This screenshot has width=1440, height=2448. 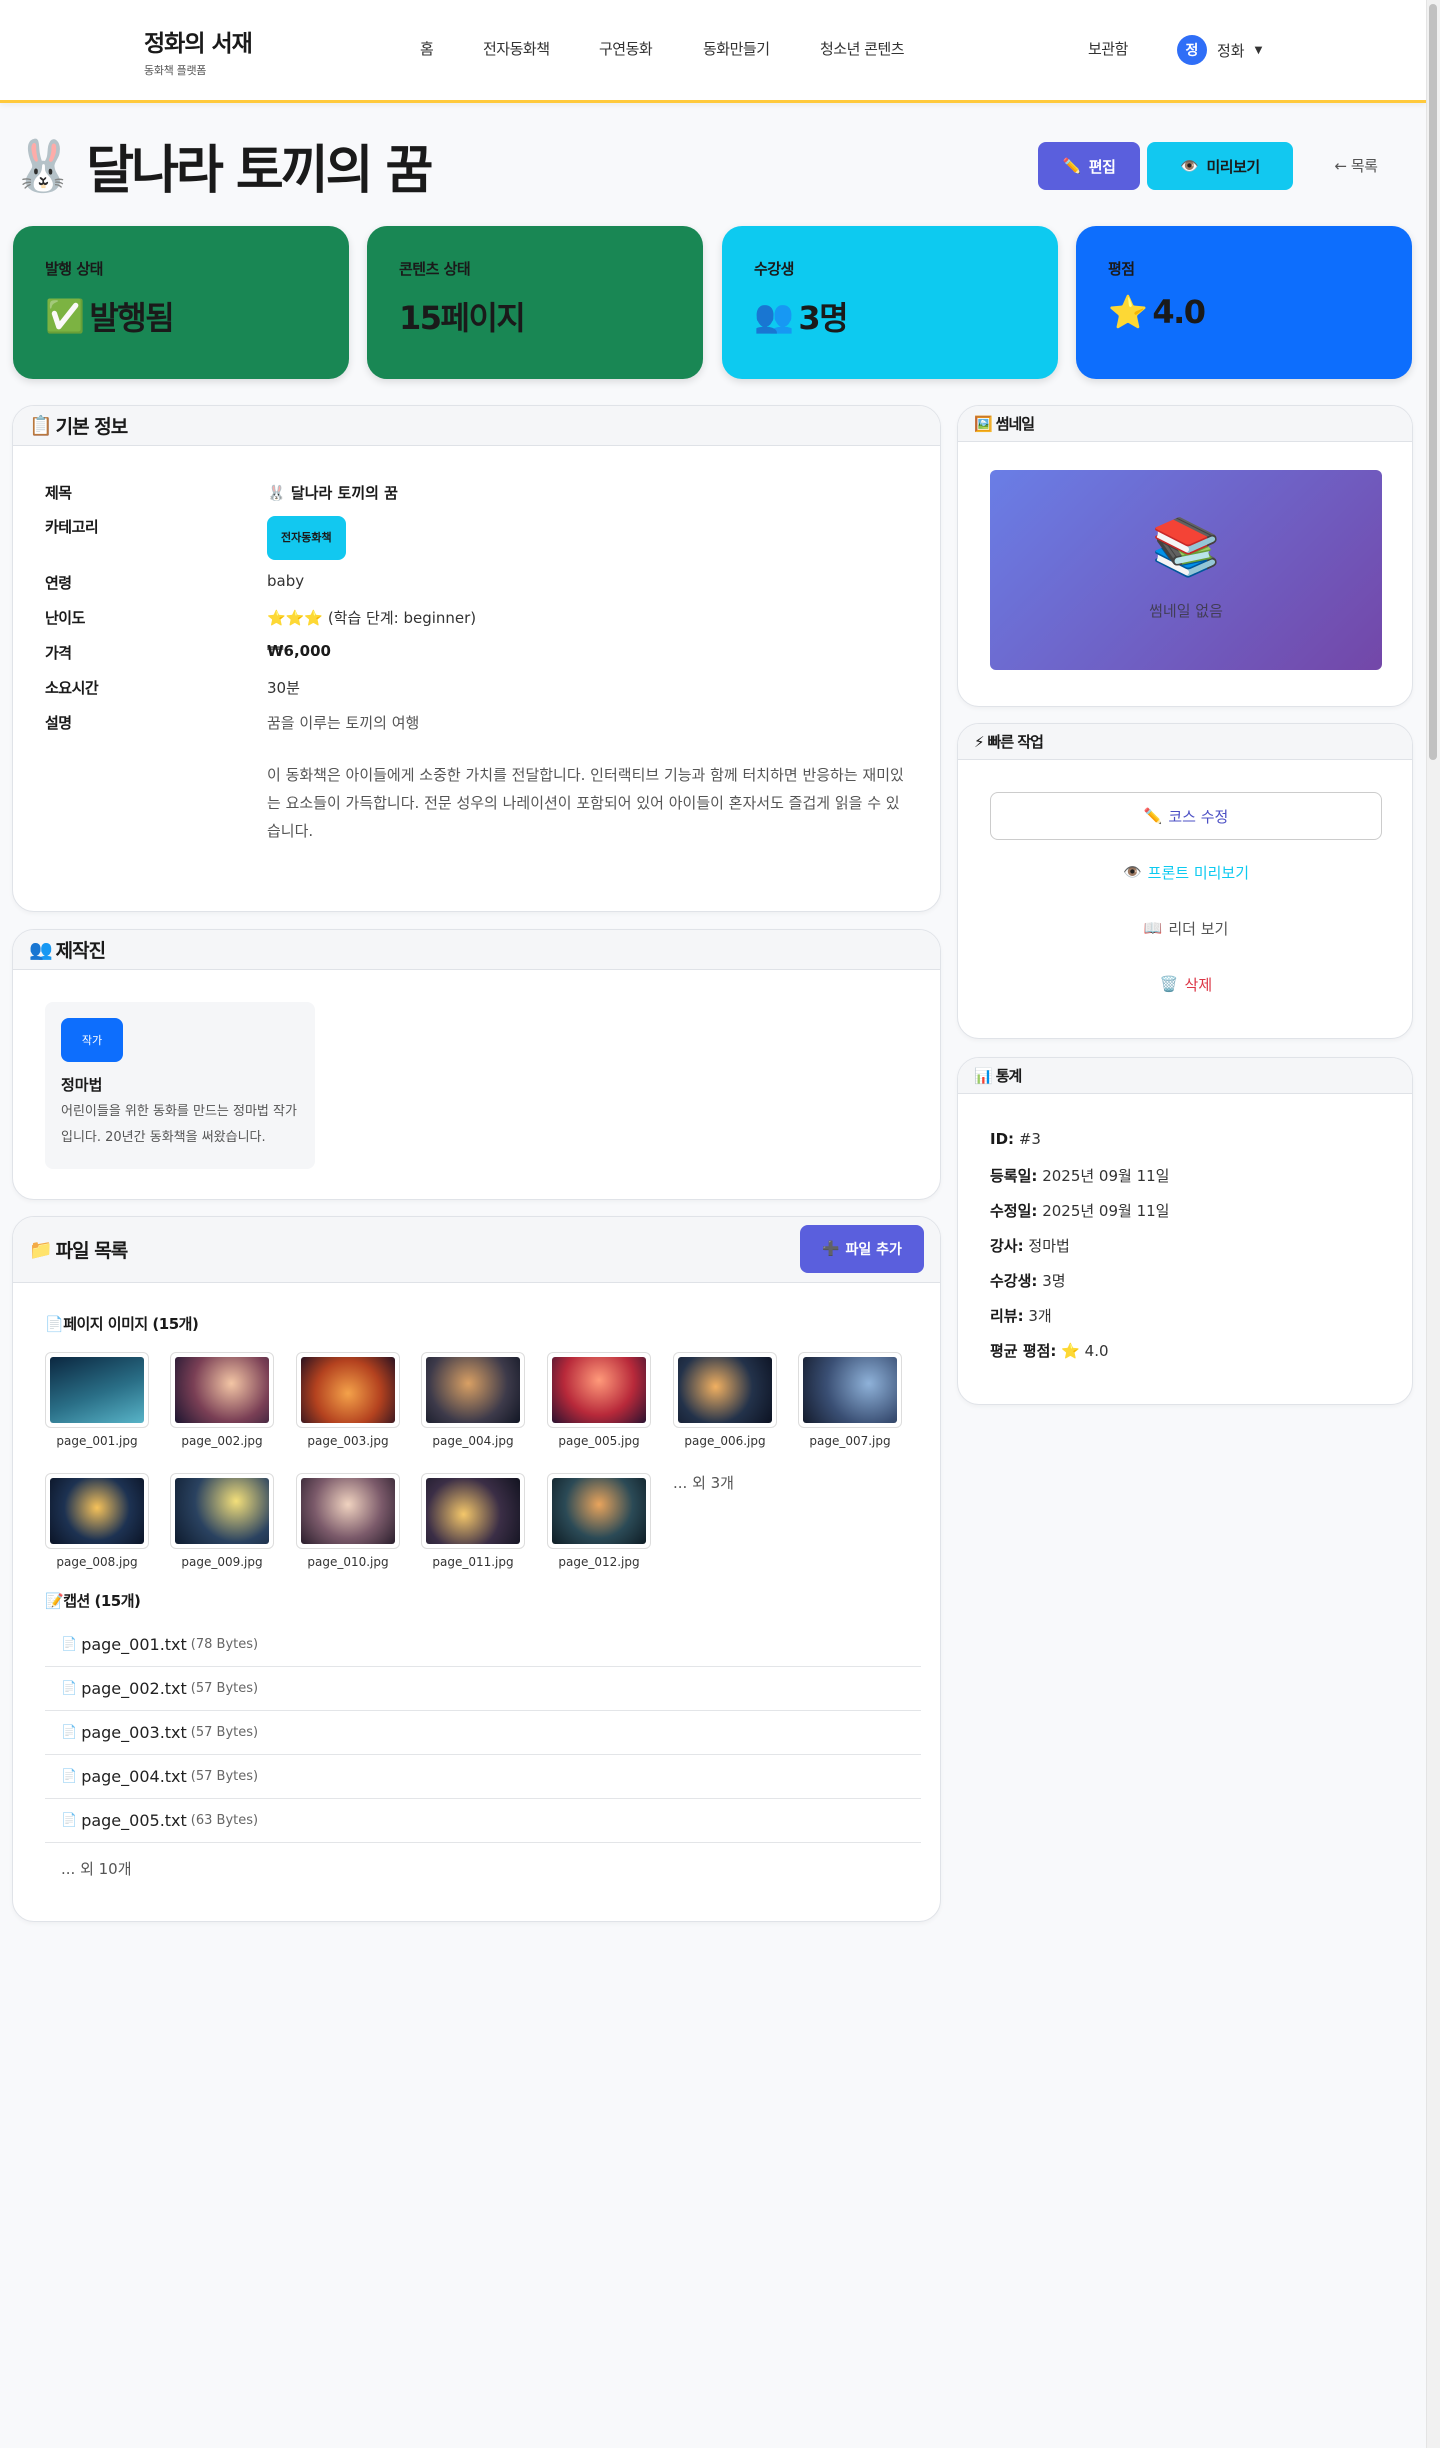 I want to click on page-image-filename: page_003.jpg, so click(x=348, y=1441).